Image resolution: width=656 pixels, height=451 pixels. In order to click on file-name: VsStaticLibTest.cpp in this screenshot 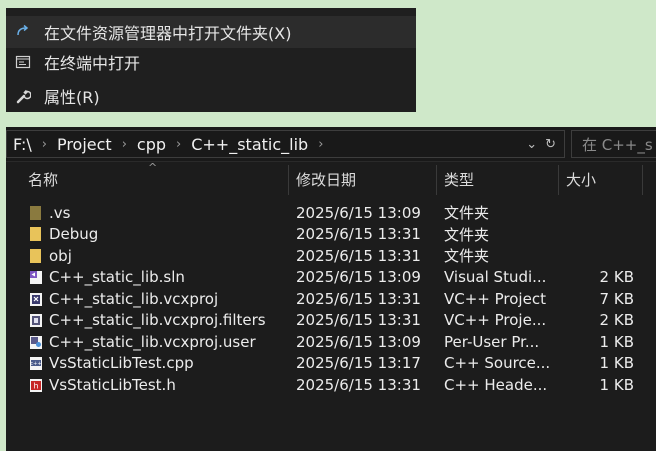, I will do `click(121, 363)`.